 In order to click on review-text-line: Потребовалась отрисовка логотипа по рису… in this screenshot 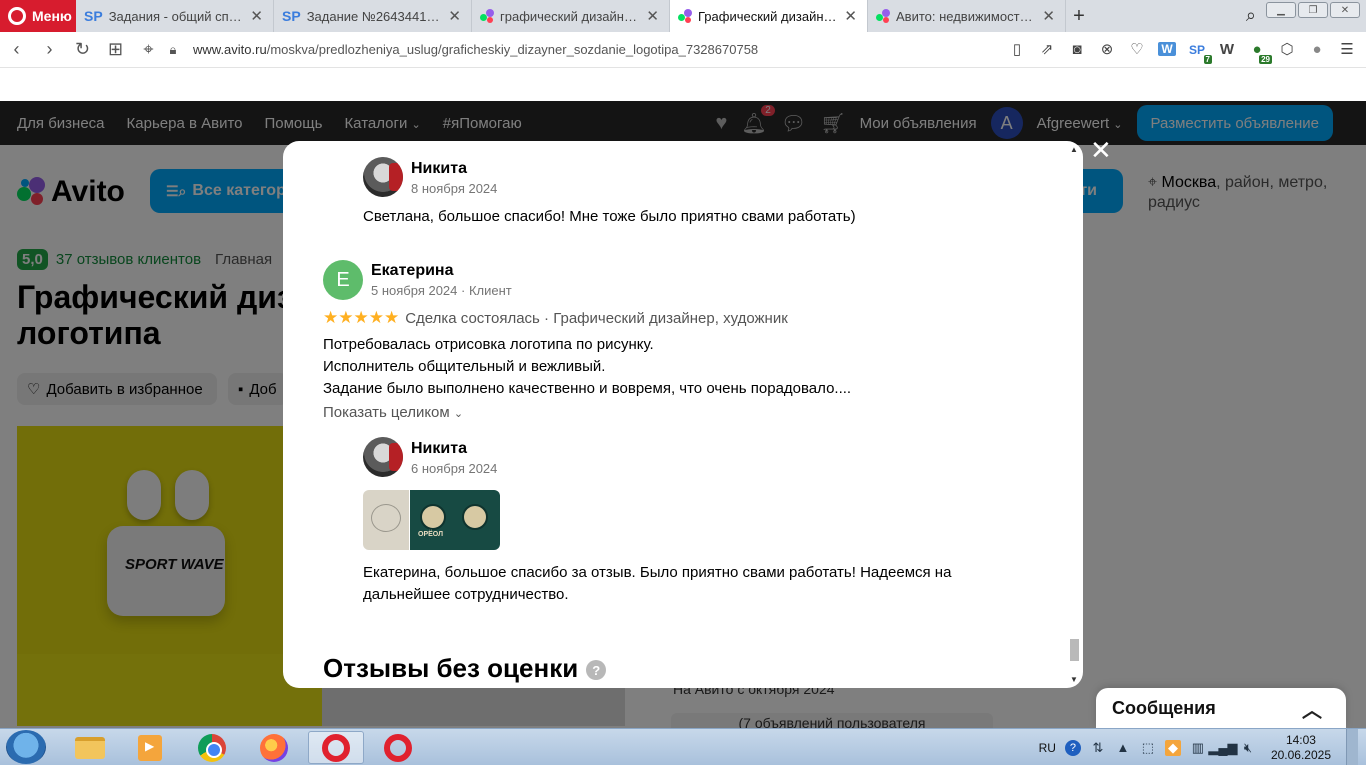, I will do `click(488, 344)`.